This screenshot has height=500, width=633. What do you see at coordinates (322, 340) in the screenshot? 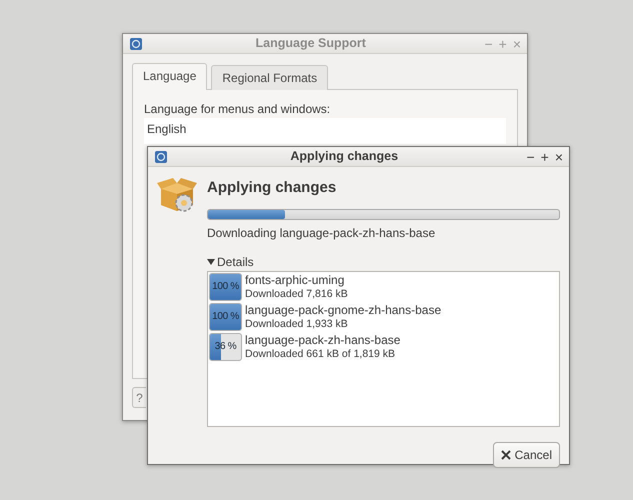
I see `package-name: language-pack-zh-hans-base` at bounding box center [322, 340].